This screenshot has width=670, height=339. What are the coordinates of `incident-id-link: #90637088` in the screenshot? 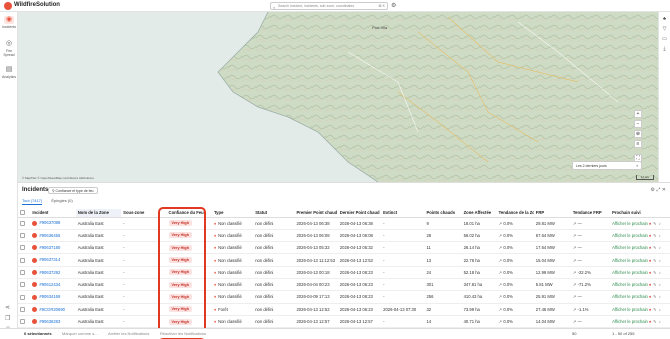 It's located at (49, 222).